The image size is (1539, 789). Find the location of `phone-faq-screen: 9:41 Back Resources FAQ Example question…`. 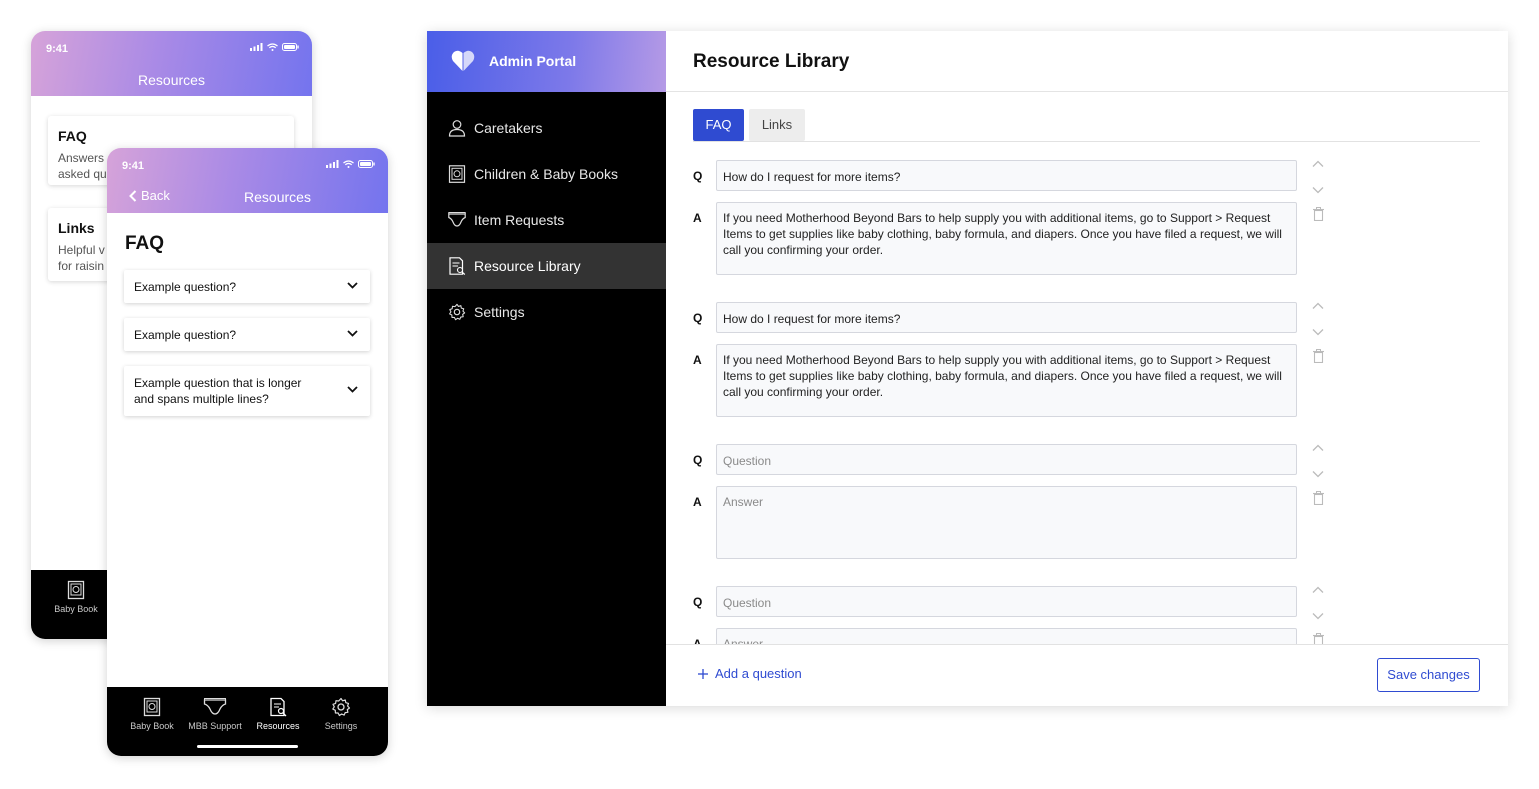

phone-faq-screen: 9:41 Back Resources FAQ Example question… is located at coordinates (247, 452).